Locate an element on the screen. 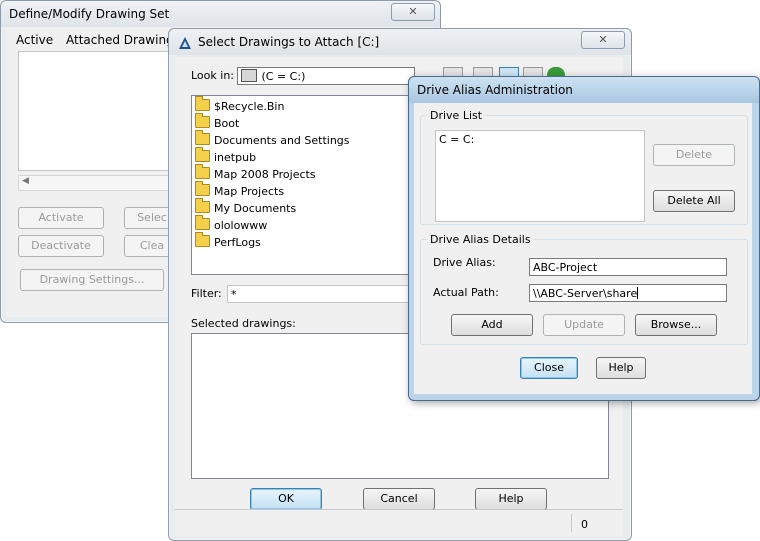 This screenshot has width=760, height=541. column-attached-drawings: Attached Drawings is located at coordinates (123, 40).